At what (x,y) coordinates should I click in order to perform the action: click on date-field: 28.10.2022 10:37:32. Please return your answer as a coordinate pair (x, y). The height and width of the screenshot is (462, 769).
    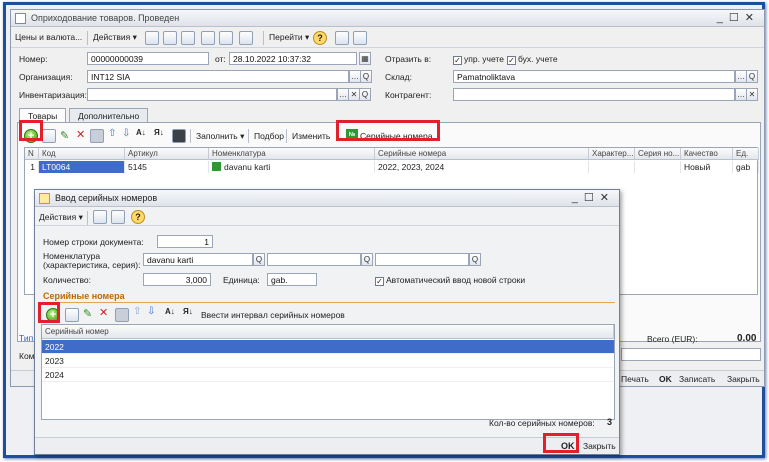
    Looking at the image, I should click on (293, 58).